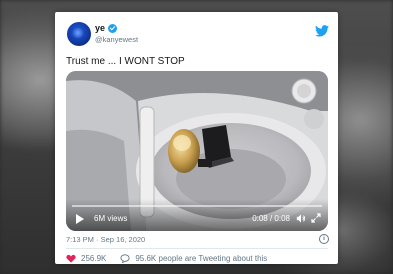 The image size is (393, 274). I want to click on user-handle: @kanyewest, so click(116, 39).